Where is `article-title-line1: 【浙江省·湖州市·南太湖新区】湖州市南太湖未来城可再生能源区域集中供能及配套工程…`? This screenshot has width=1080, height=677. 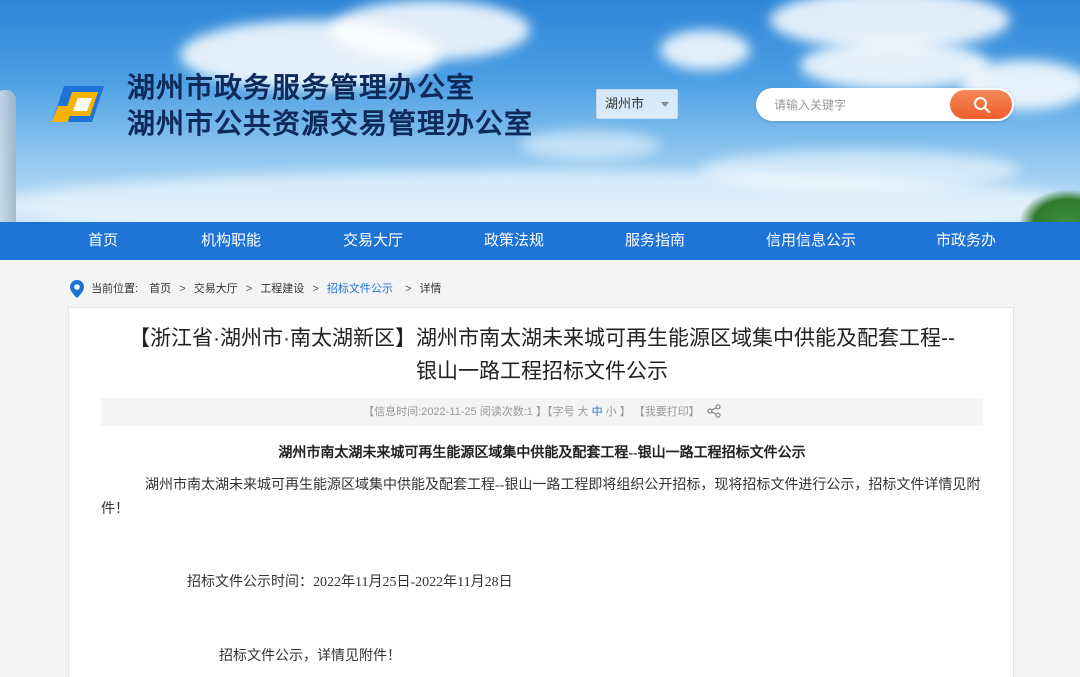
article-title-line1: 【浙江省·湖州市·南太湖新区】湖州市南太湖未来城可再生能源区域集中供能及配套工程… is located at coordinates (542, 338).